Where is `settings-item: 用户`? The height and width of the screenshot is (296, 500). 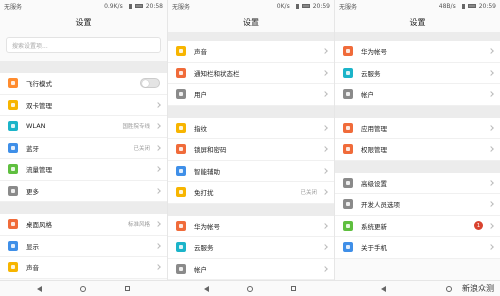
settings-item: 用户 is located at coordinates (251, 95).